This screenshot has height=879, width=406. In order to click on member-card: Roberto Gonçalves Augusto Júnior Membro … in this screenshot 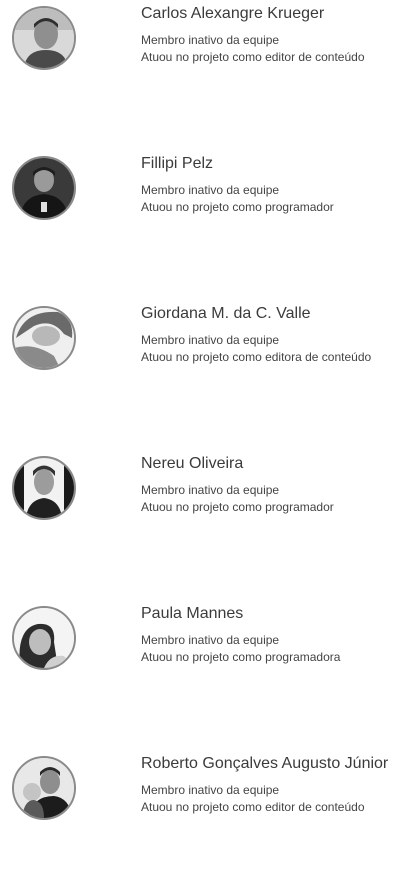, I will do `click(203, 797)`.